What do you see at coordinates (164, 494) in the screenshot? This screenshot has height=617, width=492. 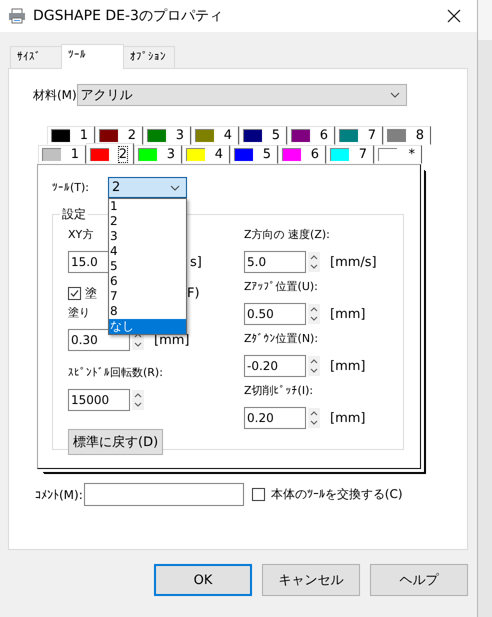 I see `comment-field` at bounding box center [164, 494].